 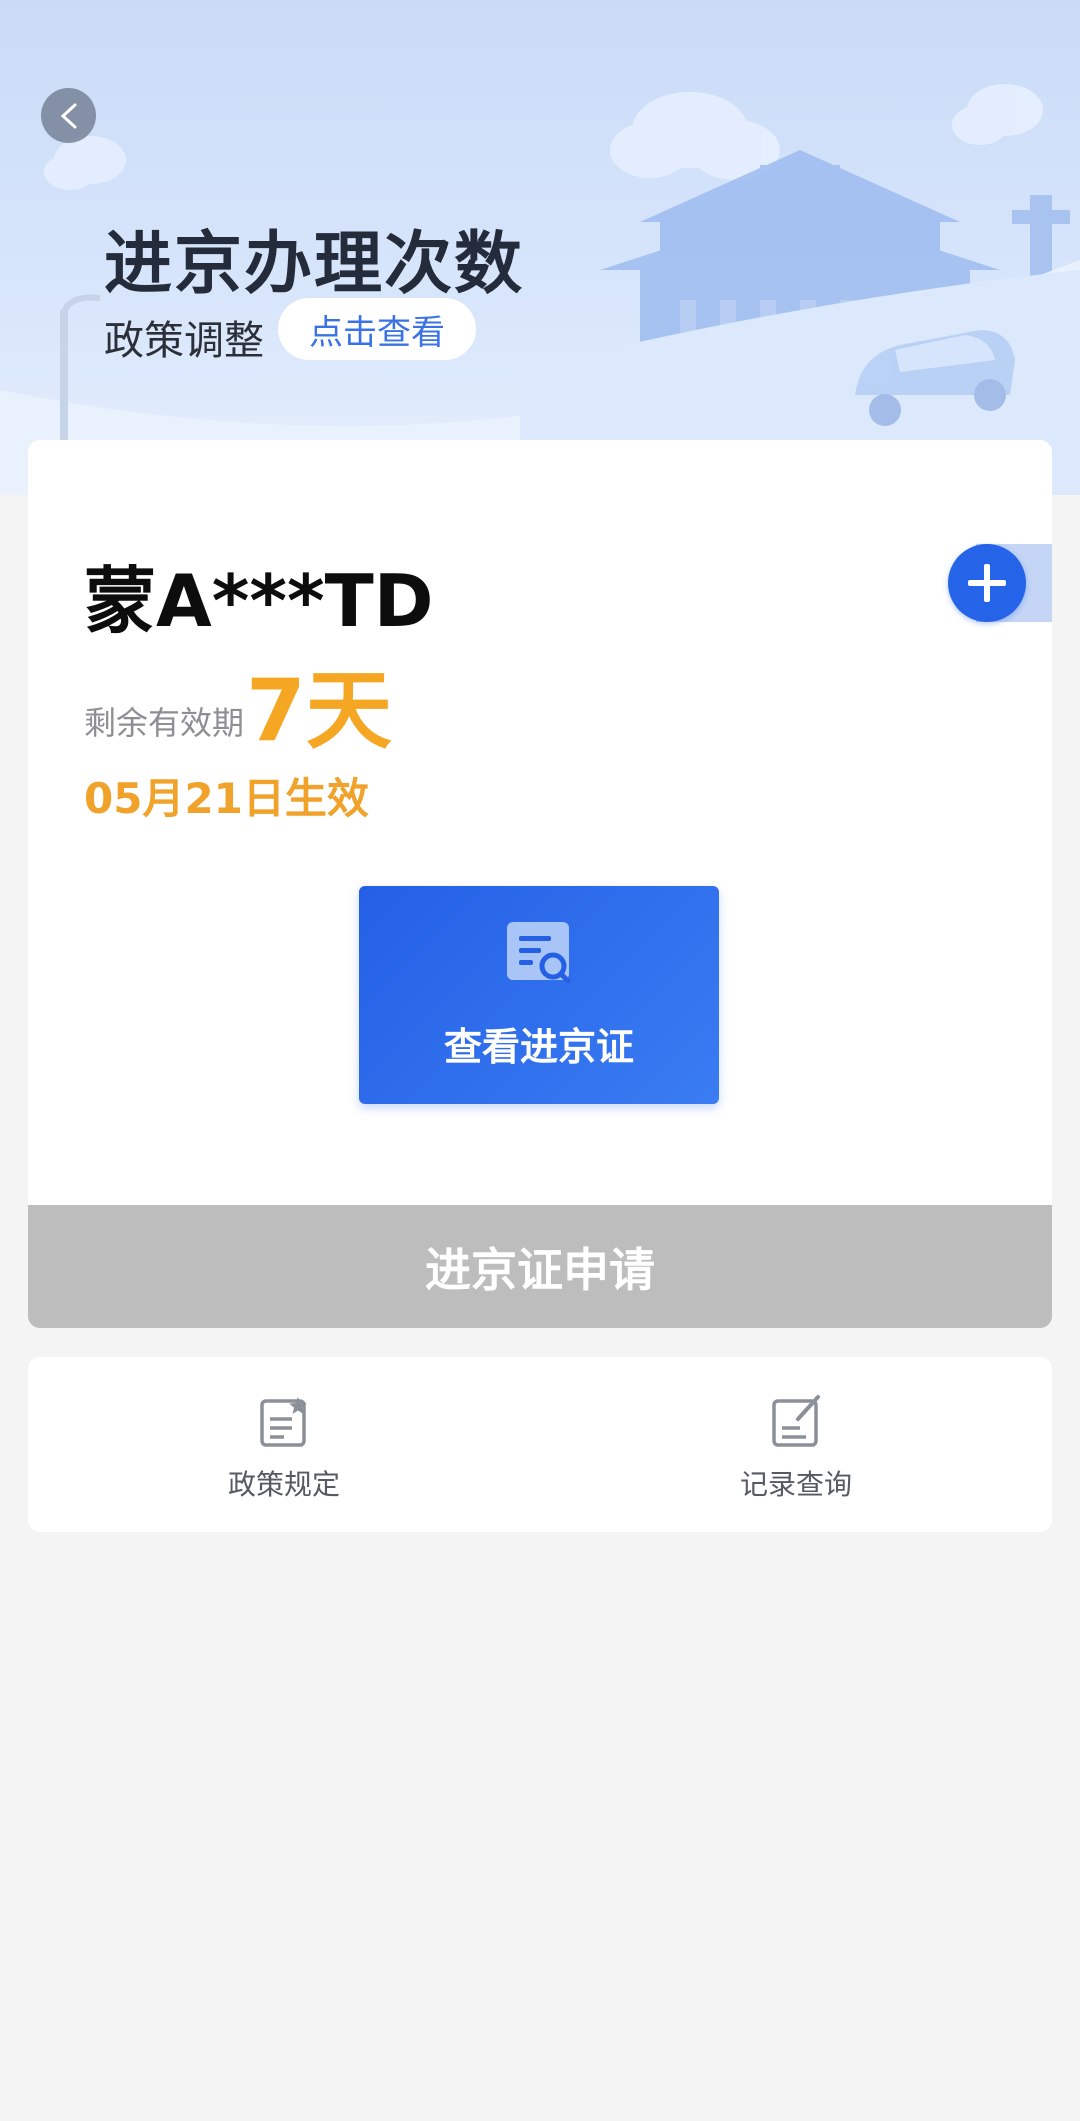 What do you see at coordinates (226, 798) in the screenshot?
I see `effective-date: 05月21日生效` at bounding box center [226, 798].